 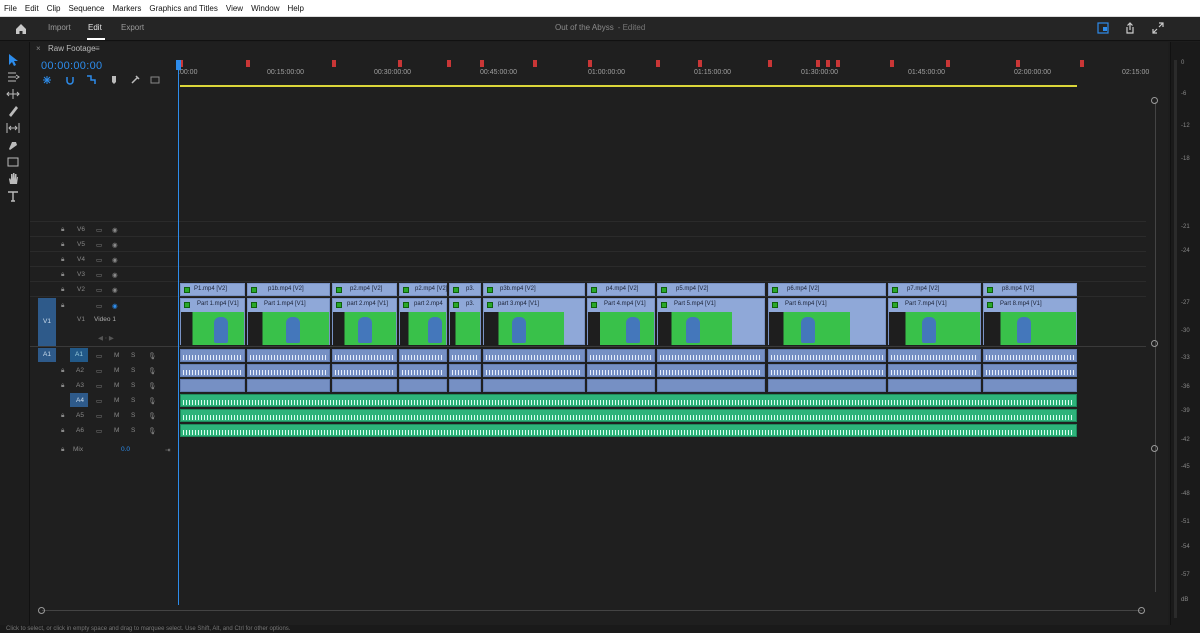 I want to click on audio-lane-a4, so click(x=627, y=401).